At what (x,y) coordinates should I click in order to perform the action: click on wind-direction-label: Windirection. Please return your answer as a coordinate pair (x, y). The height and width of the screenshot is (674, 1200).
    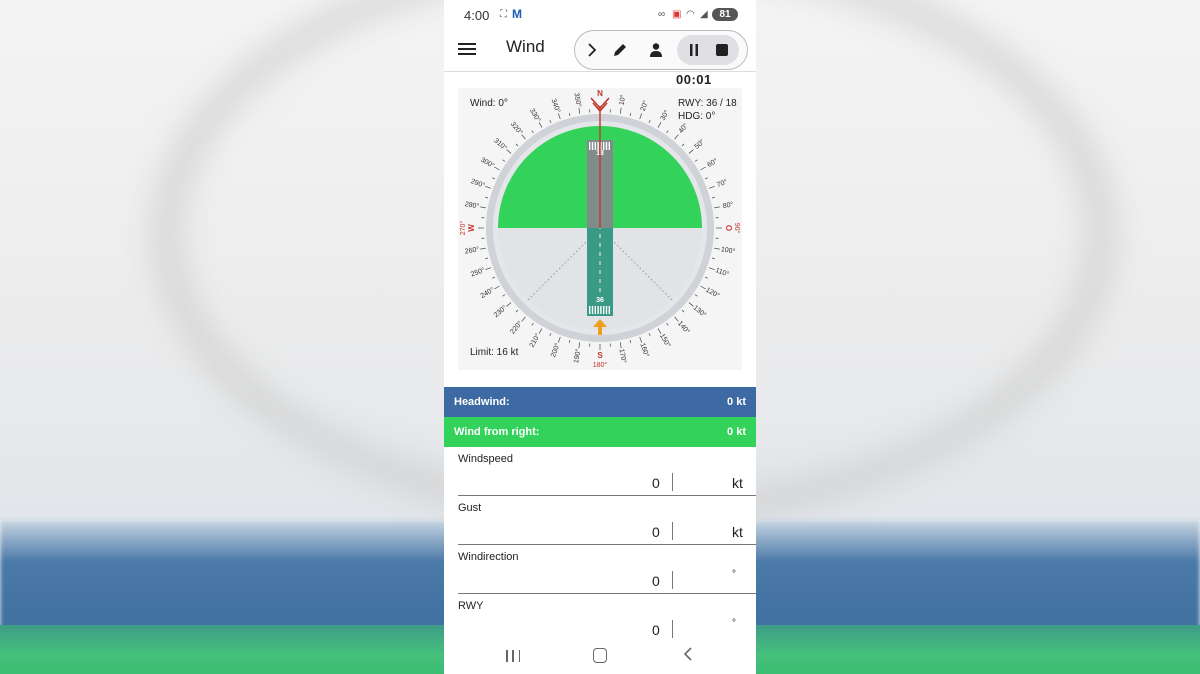
    Looking at the image, I should click on (488, 557).